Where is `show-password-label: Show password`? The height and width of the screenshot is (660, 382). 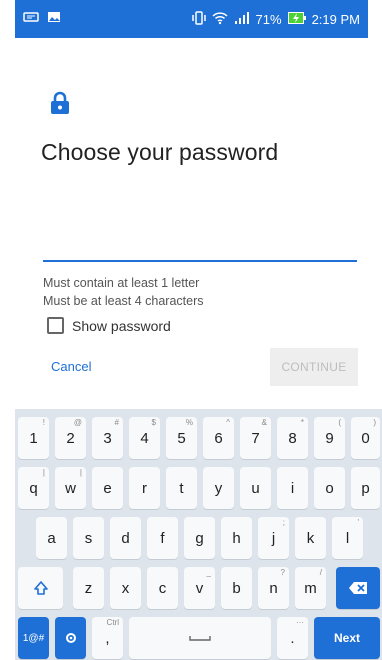 show-password-label: Show password is located at coordinates (121, 325).